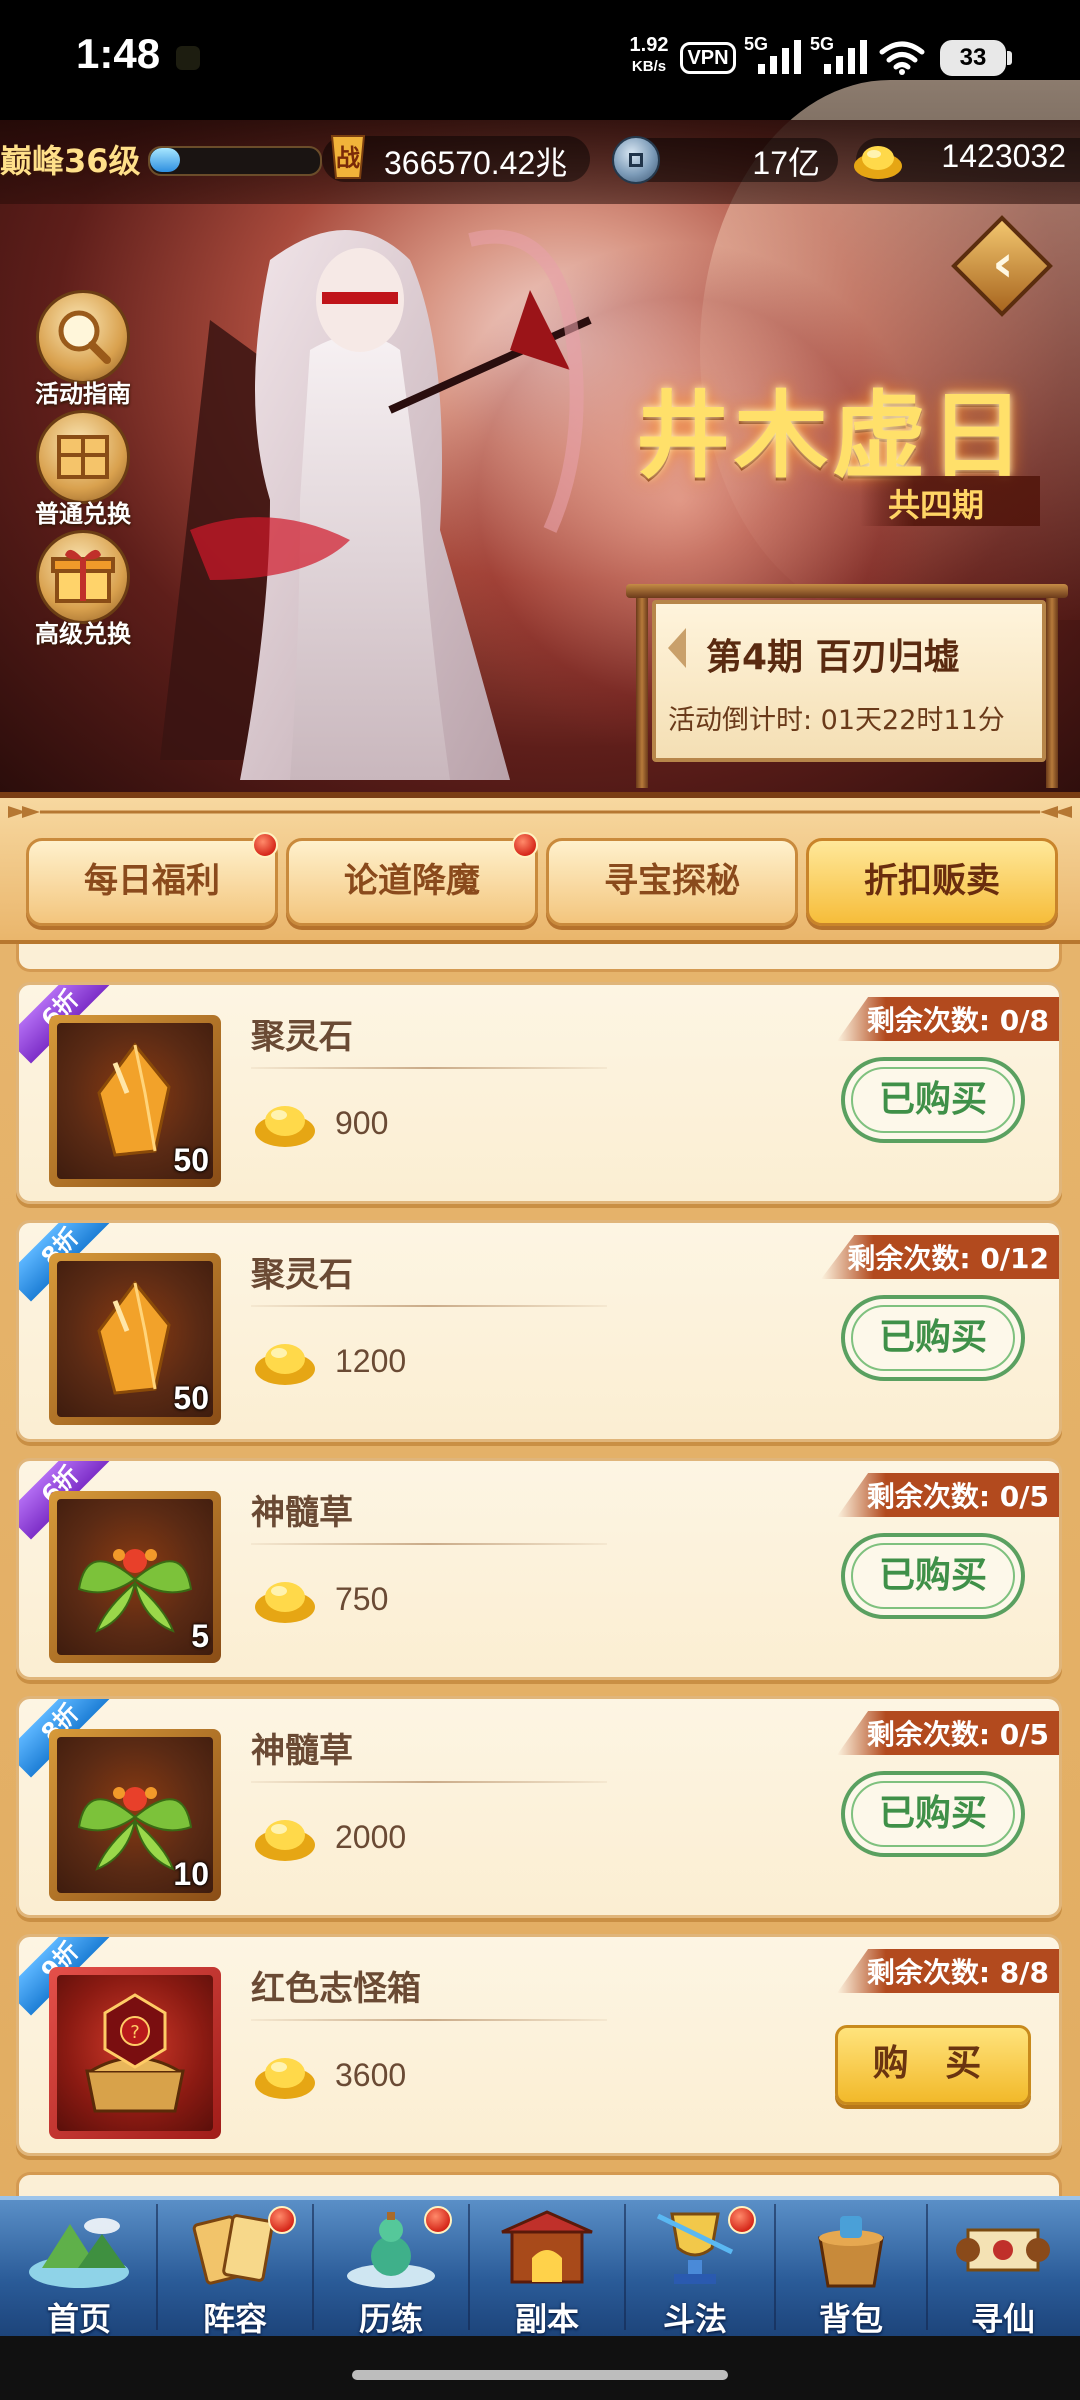 The height and width of the screenshot is (2400, 1080). I want to click on event-countdown: 活动倒计时: 01天22时11分, so click(836, 720).